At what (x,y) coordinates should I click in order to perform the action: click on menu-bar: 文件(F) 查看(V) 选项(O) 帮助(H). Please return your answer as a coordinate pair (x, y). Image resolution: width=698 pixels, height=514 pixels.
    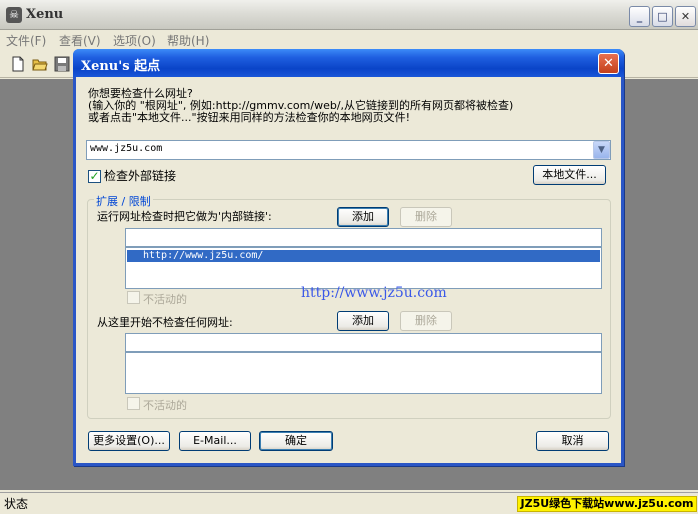
    Looking at the image, I should click on (349, 40).